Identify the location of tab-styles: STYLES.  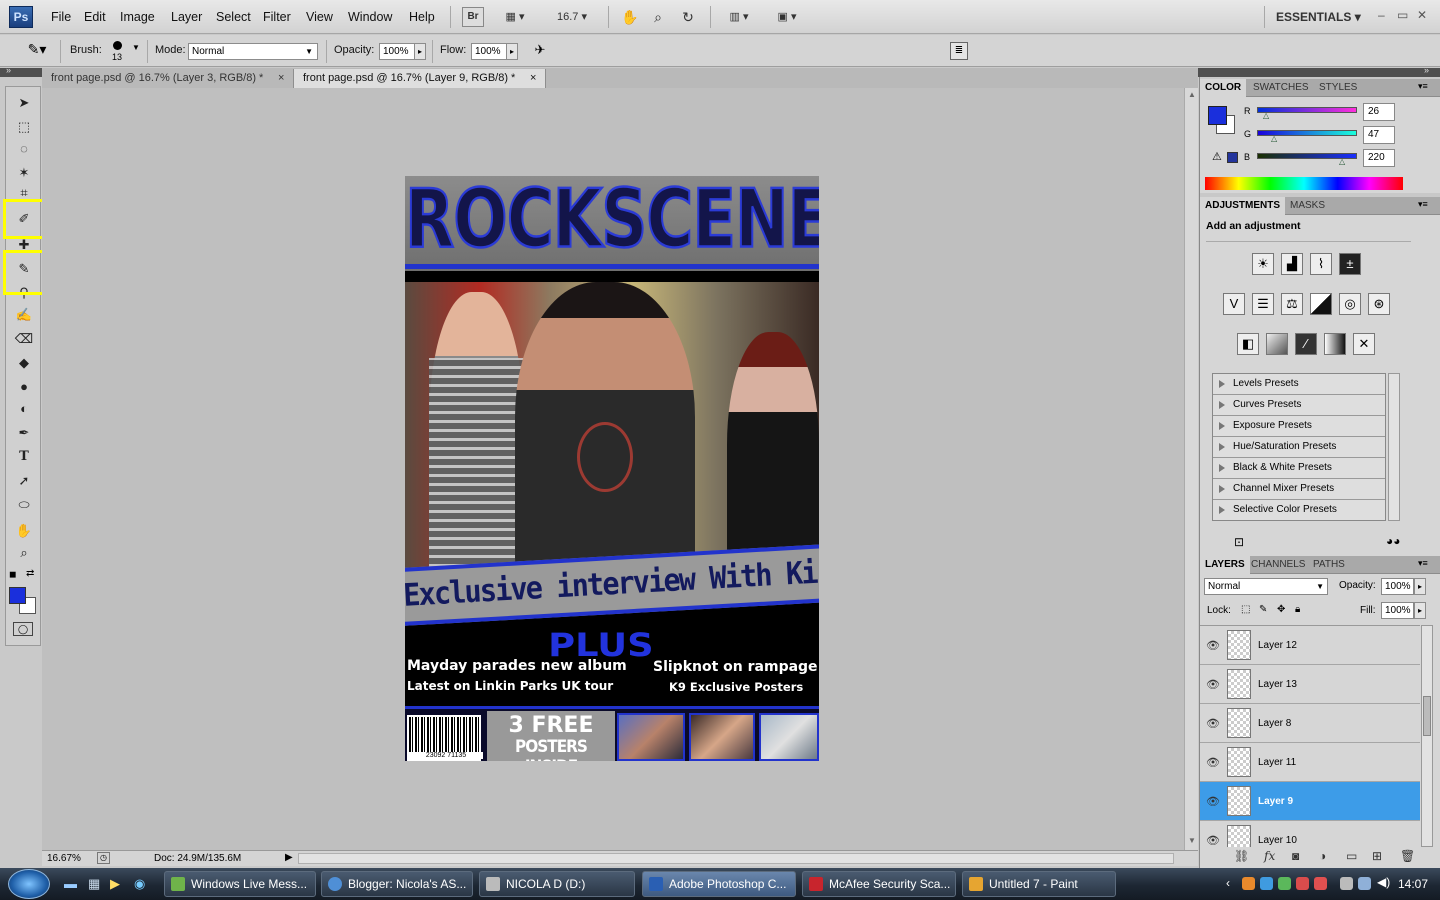
(1338, 88).